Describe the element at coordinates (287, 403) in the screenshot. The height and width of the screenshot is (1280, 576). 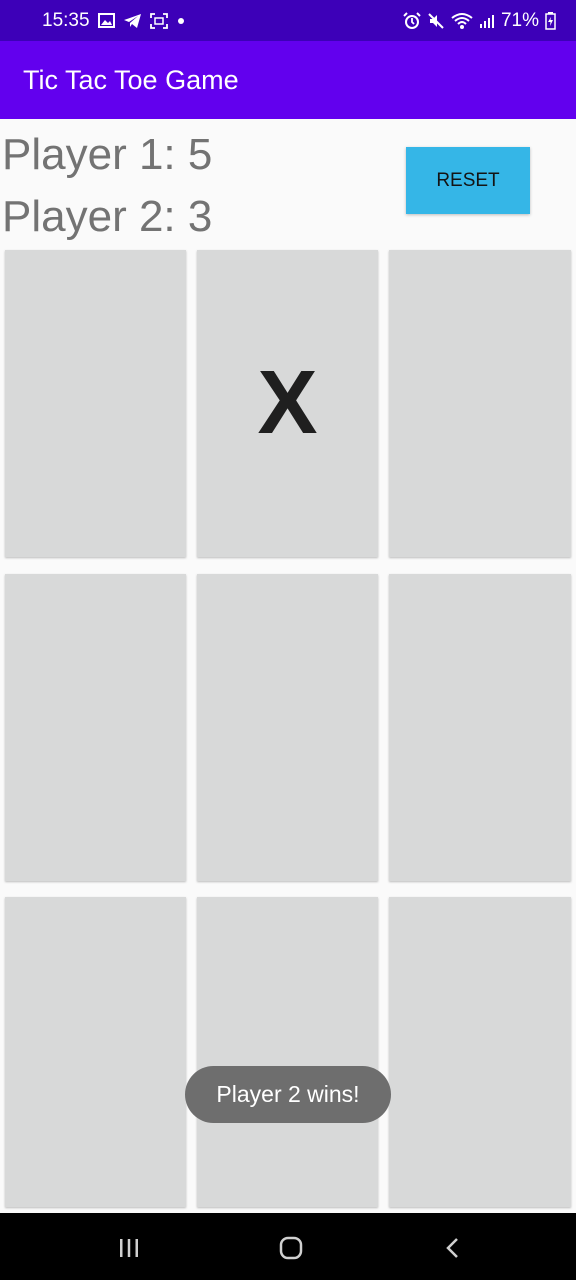
I see `board-cell-1: X` at that location.